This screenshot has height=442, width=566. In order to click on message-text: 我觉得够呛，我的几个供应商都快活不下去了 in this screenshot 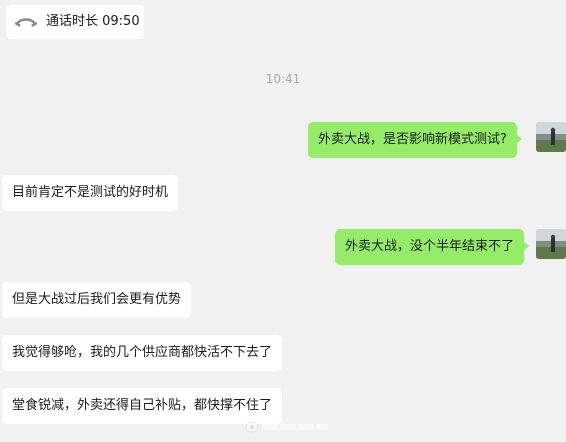, I will do `click(142, 352)`.